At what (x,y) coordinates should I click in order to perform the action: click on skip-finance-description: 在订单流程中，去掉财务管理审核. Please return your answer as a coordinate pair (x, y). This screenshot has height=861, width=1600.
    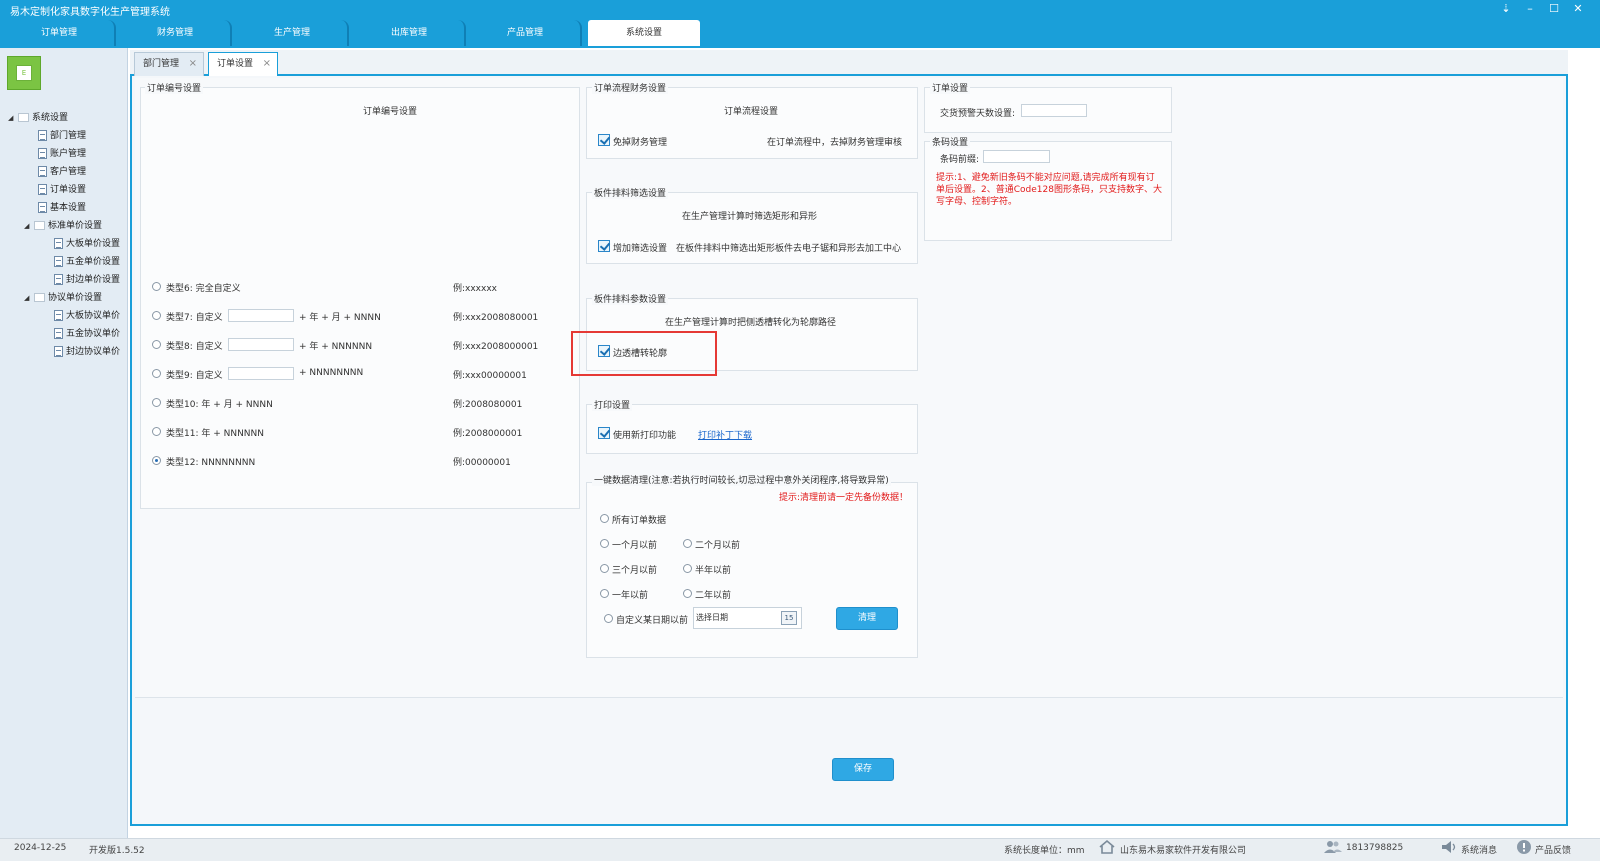
    Looking at the image, I should click on (835, 143).